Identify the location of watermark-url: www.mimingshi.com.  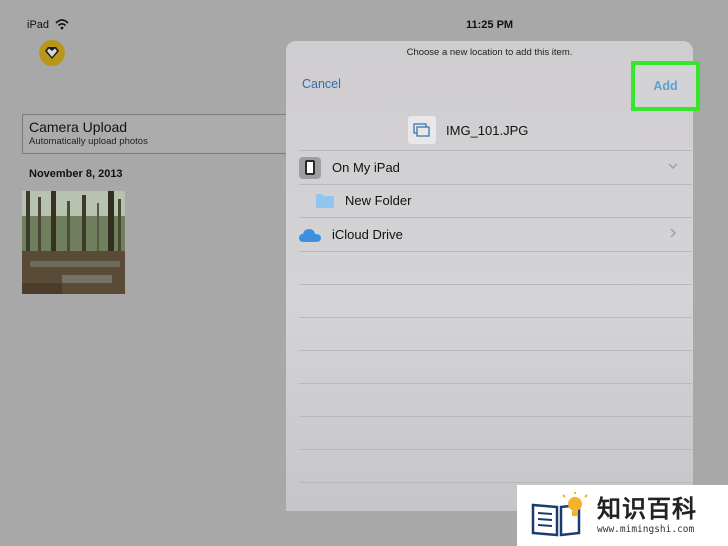
(646, 529).